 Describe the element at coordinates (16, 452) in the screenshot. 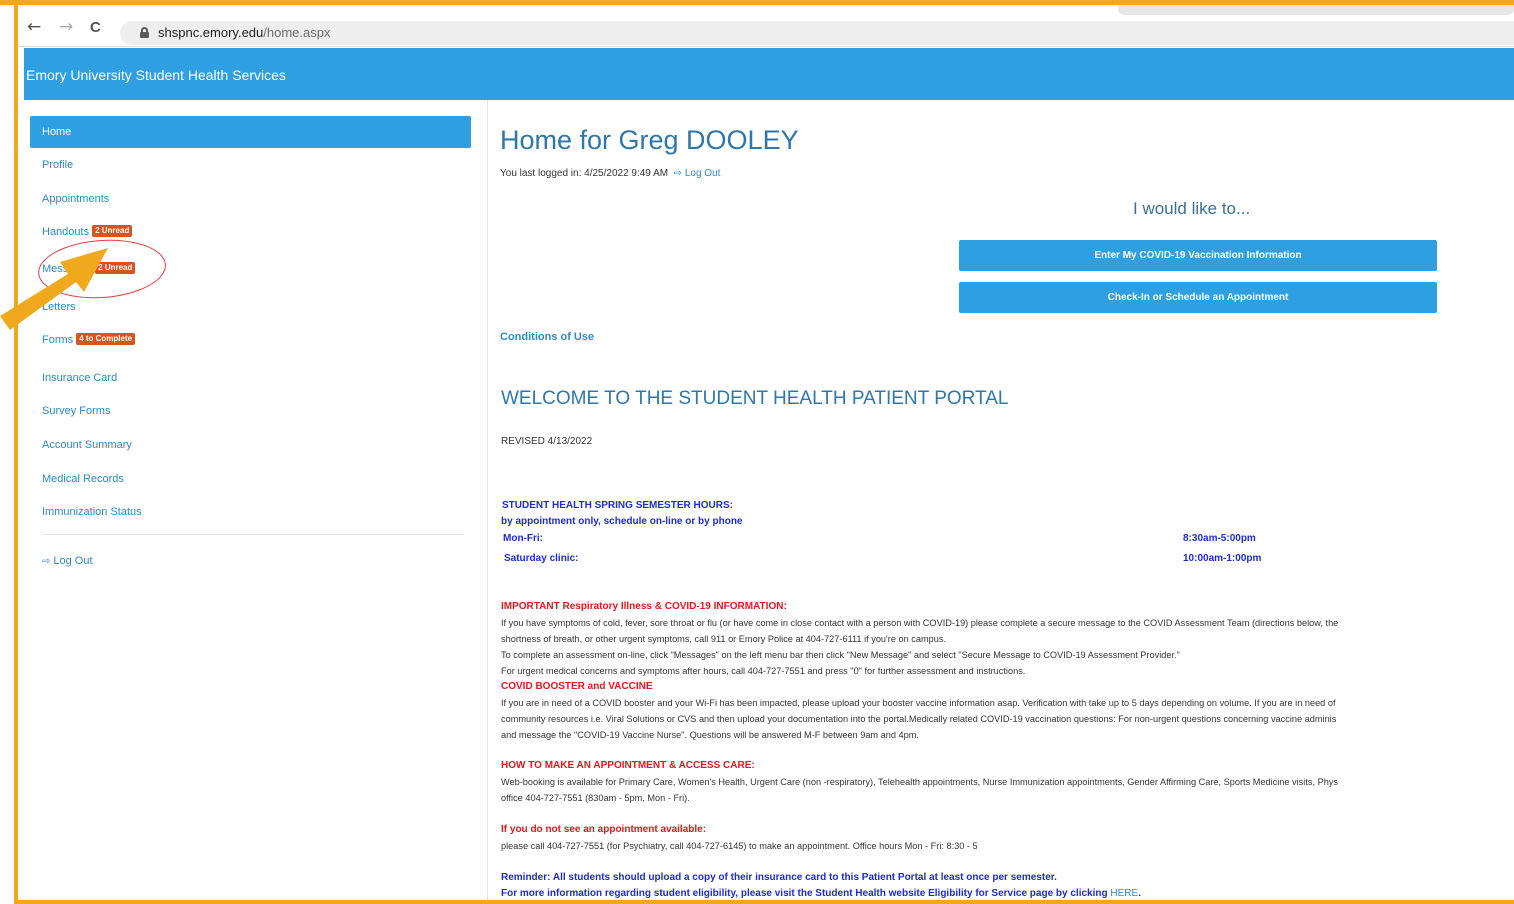

I see `screenshot-frame-left` at that location.